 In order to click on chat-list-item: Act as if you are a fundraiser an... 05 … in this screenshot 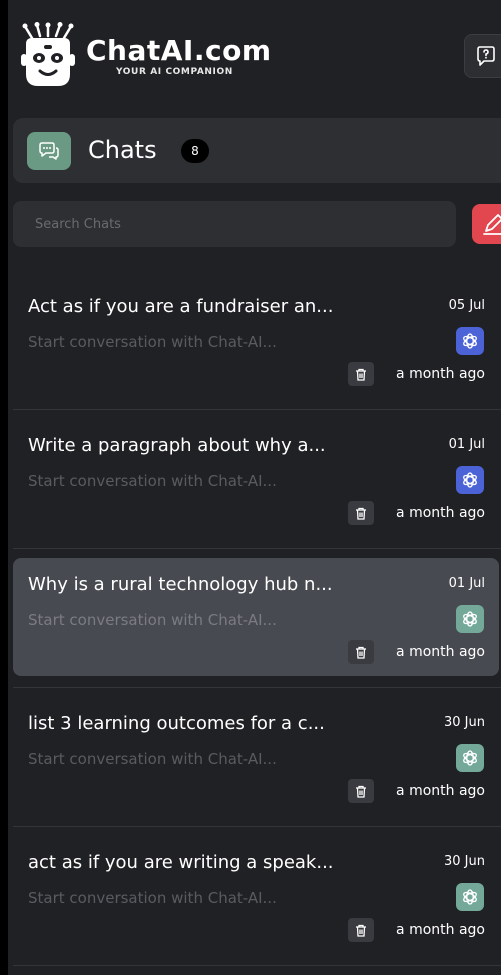, I will do `click(256, 339)`.